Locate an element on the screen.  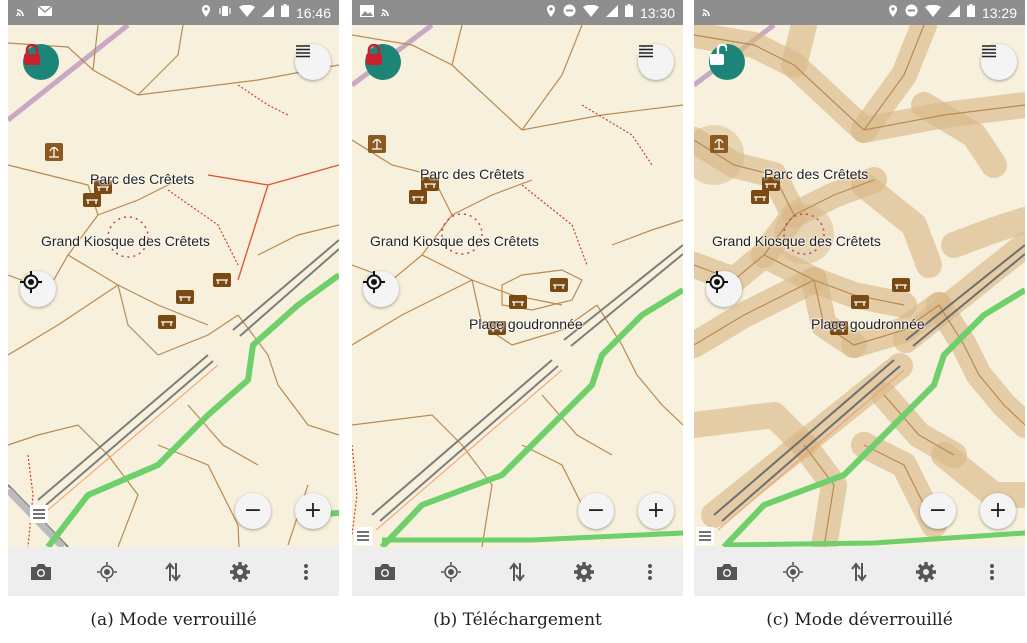
status-bar: 13:30 is located at coordinates (517, 12).